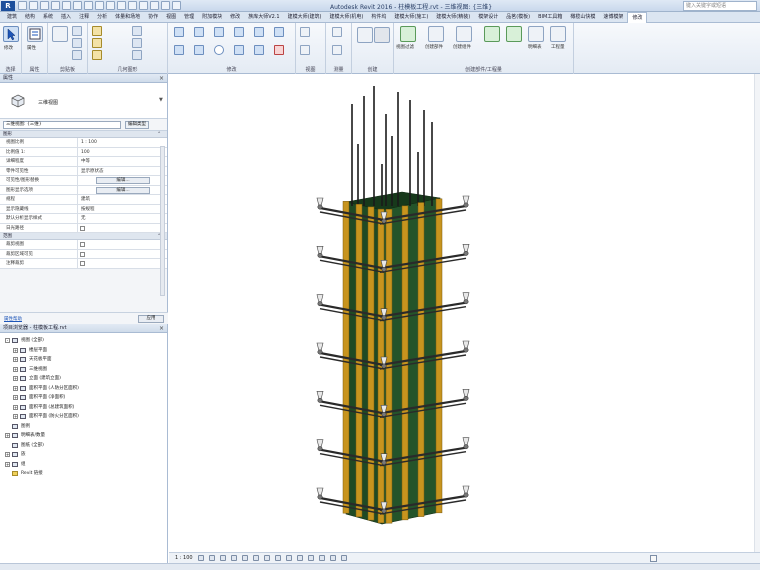  Describe the element at coordinates (121, 5) in the screenshot. I see `text-icon` at that location.